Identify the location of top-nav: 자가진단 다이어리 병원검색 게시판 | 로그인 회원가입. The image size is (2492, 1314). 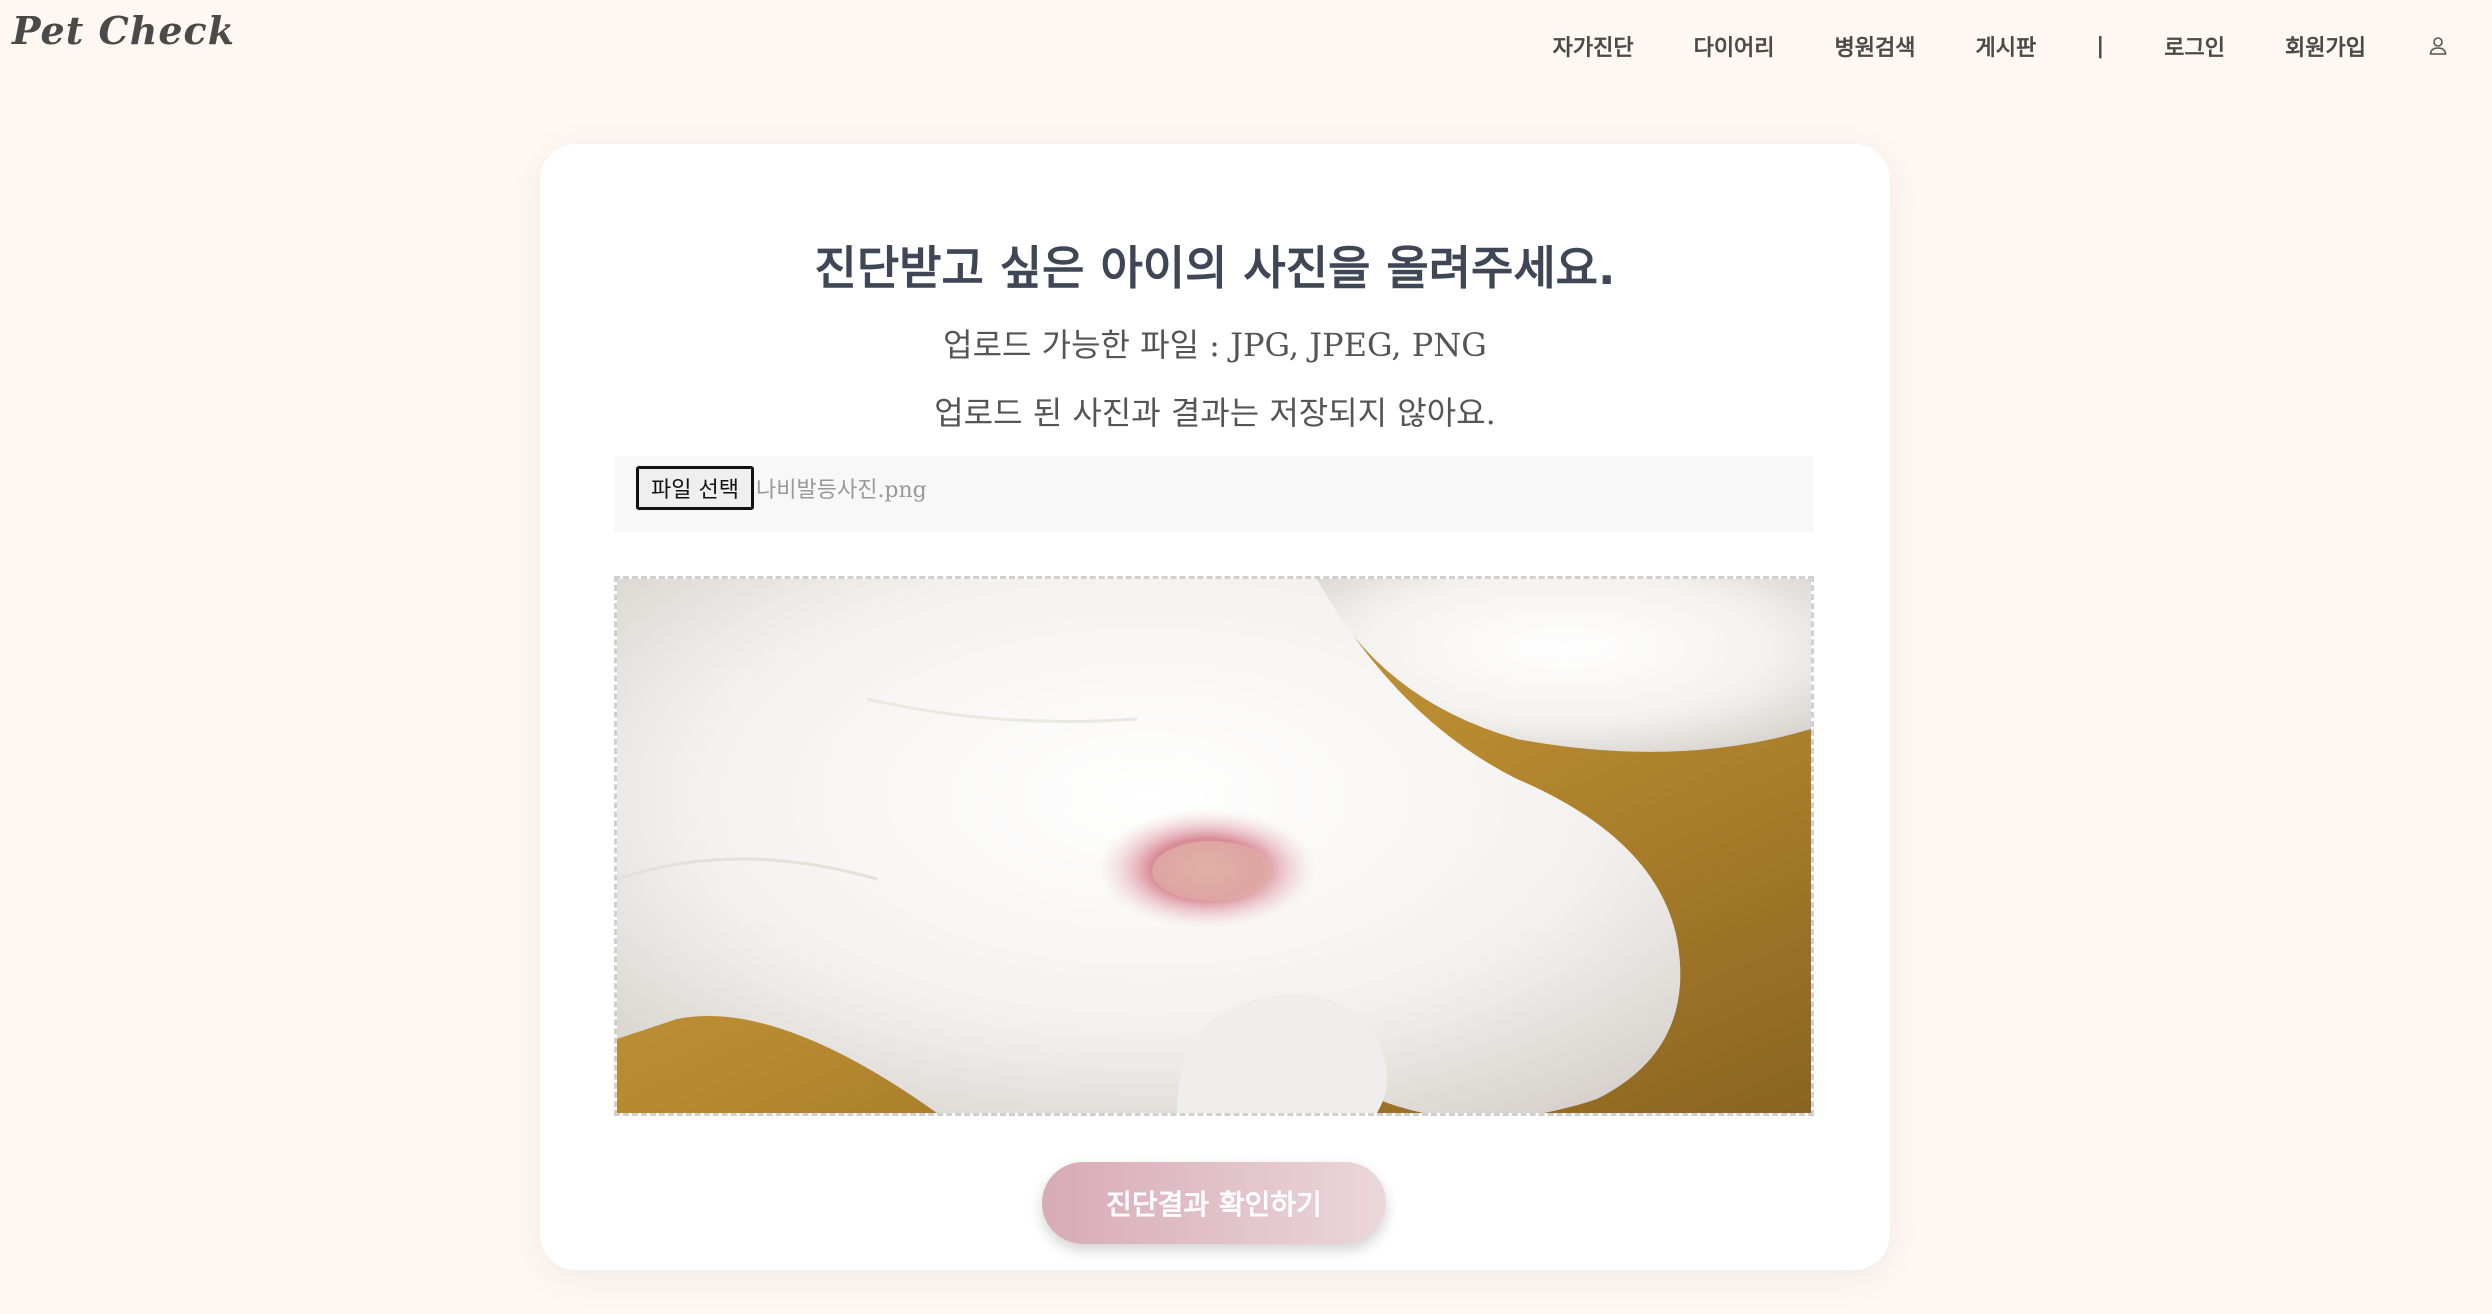
(1970, 46).